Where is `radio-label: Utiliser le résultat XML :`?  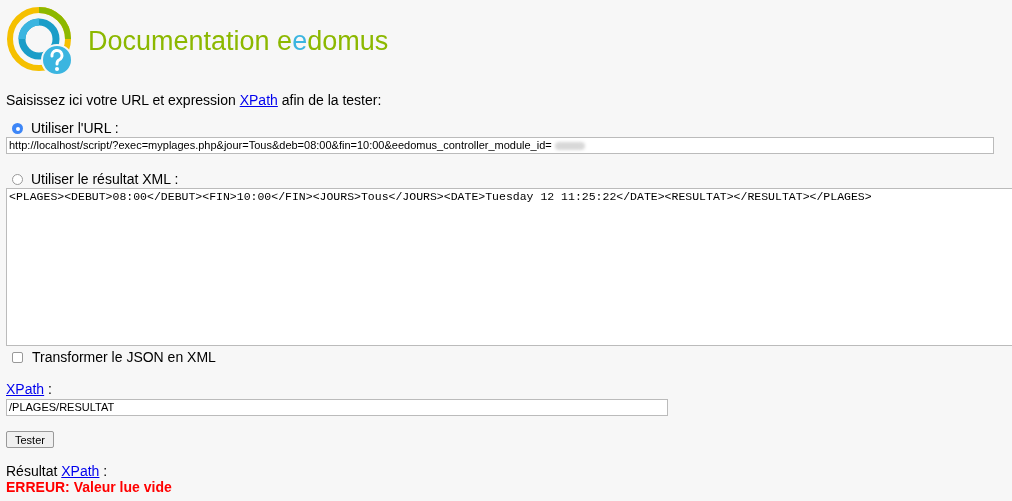
radio-label: Utiliser le résultat XML : is located at coordinates (105, 179).